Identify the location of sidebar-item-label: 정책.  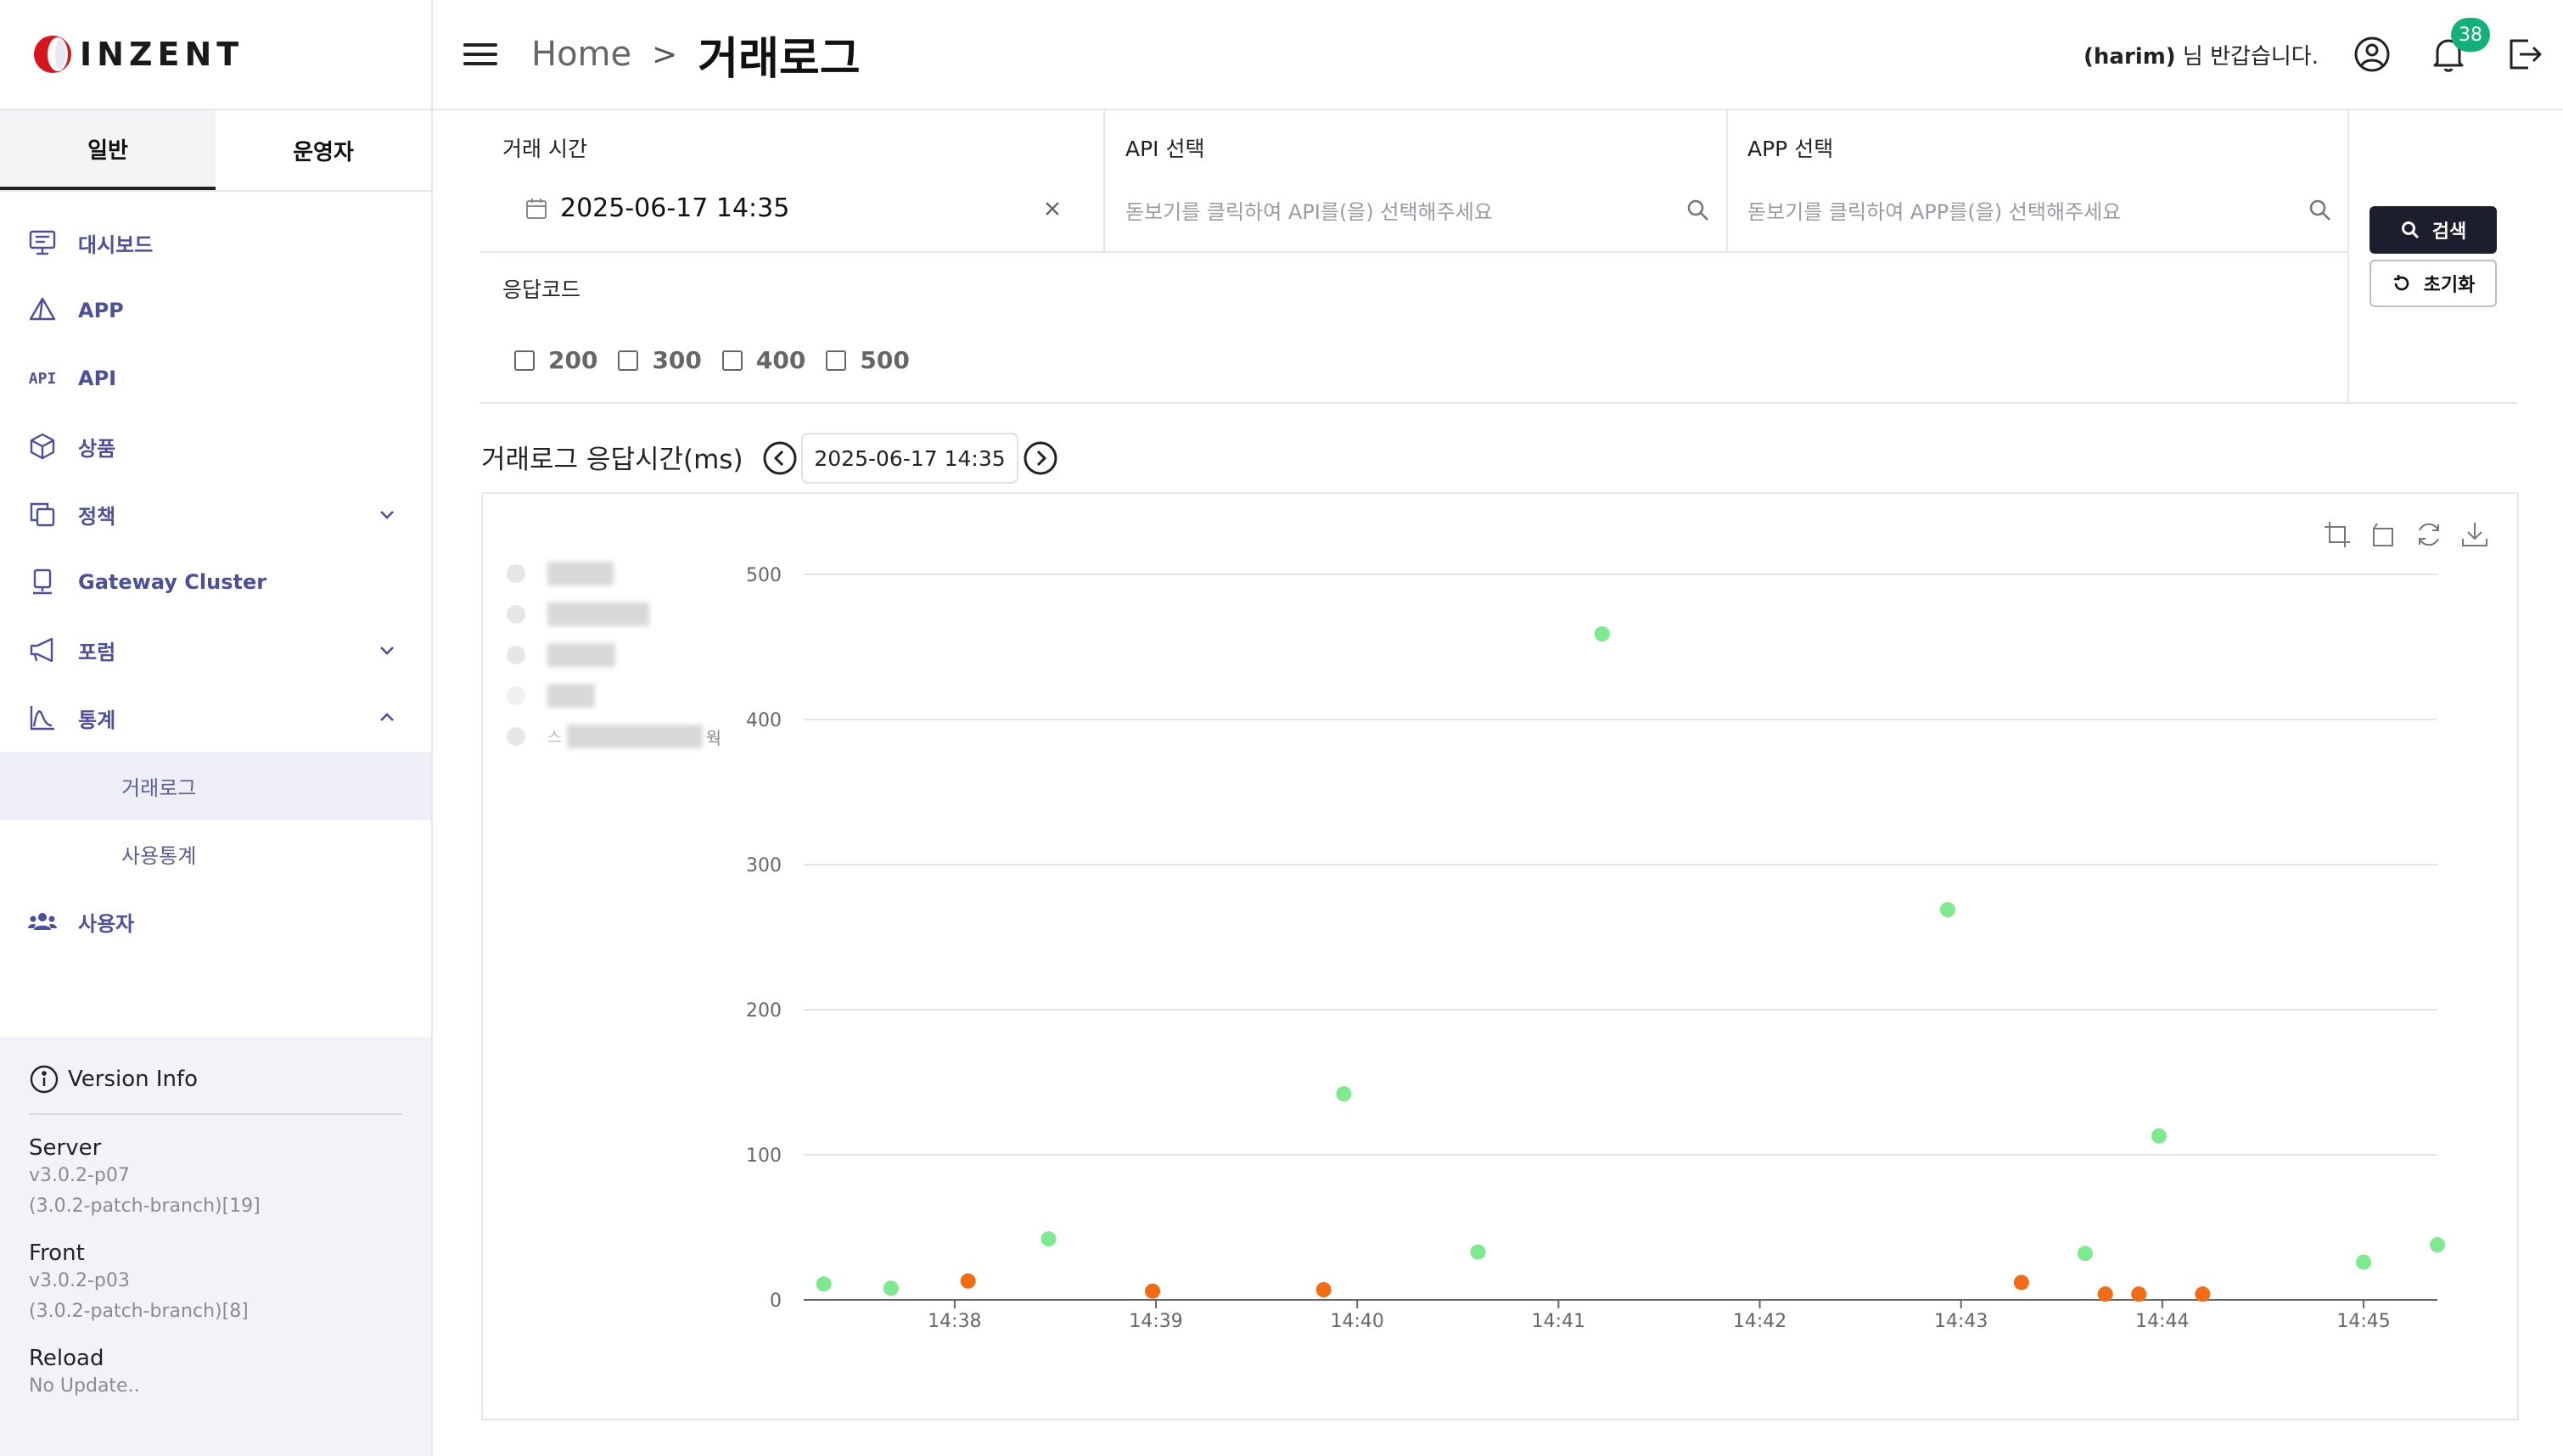
(97, 516).